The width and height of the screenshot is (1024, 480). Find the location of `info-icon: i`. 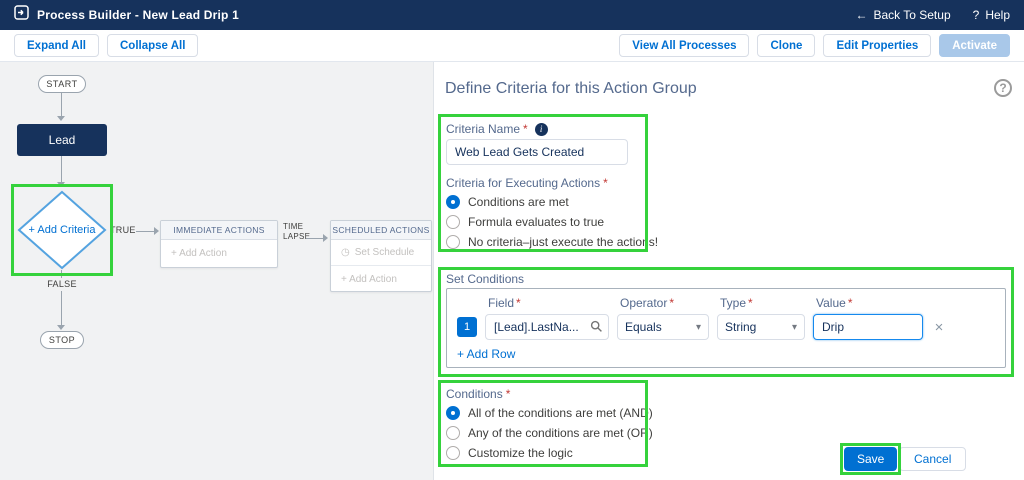

info-icon: i is located at coordinates (541, 129).